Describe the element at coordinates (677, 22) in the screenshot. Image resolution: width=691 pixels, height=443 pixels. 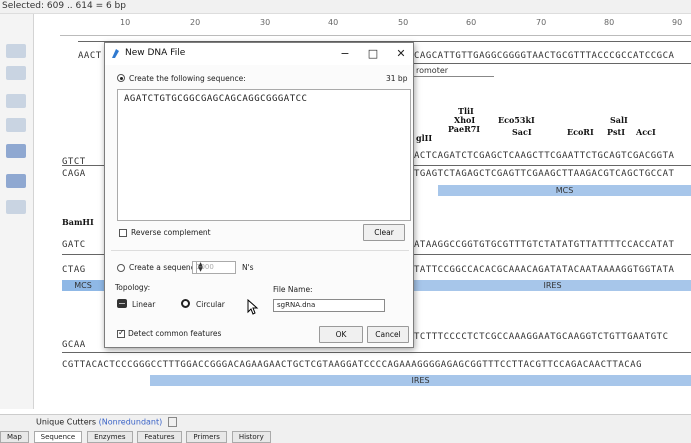
I see `ruler-tick: 90` at that location.